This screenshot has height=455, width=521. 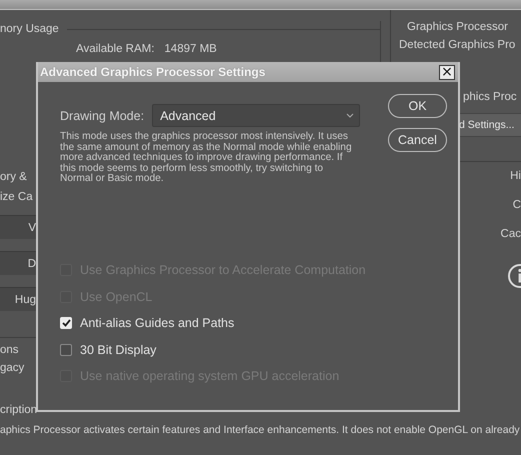 What do you see at coordinates (118, 349) in the screenshot?
I see `checkbox-label: 30 Bit Display` at bounding box center [118, 349].